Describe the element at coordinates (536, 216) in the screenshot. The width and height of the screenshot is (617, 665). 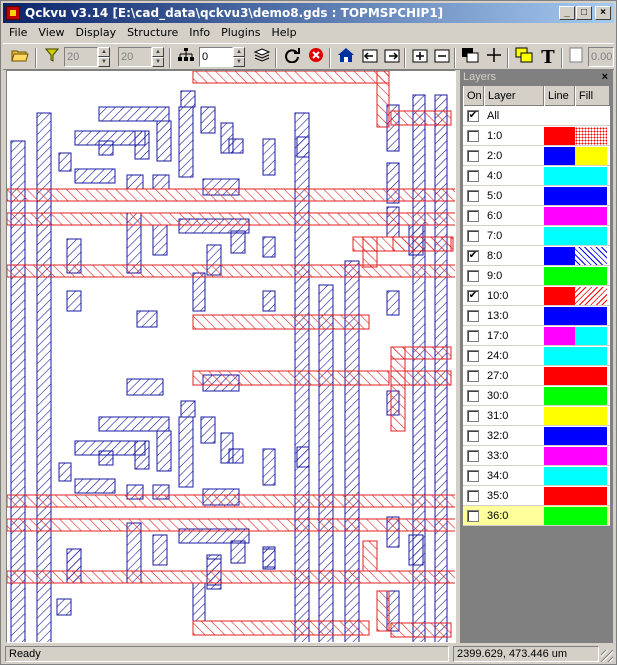
I see `layer-row: 6:0` at that location.